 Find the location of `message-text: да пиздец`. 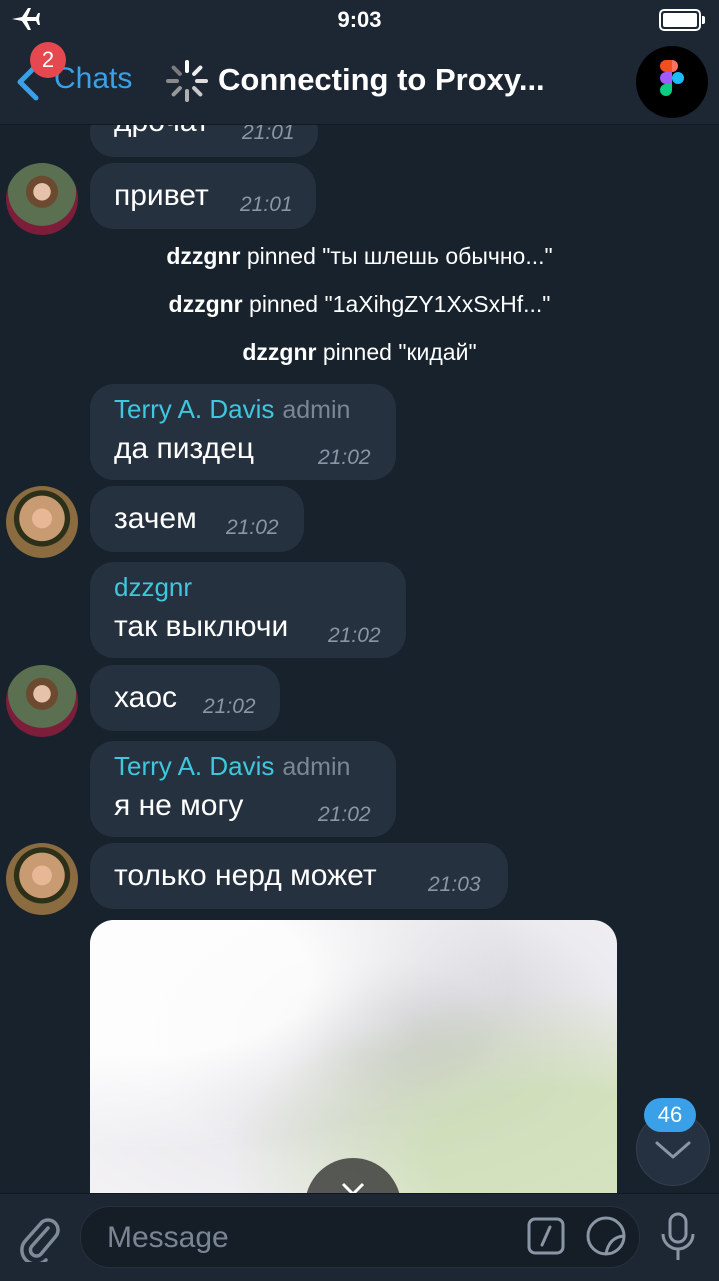

message-text: да пиздец is located at coordinates (184, 448).